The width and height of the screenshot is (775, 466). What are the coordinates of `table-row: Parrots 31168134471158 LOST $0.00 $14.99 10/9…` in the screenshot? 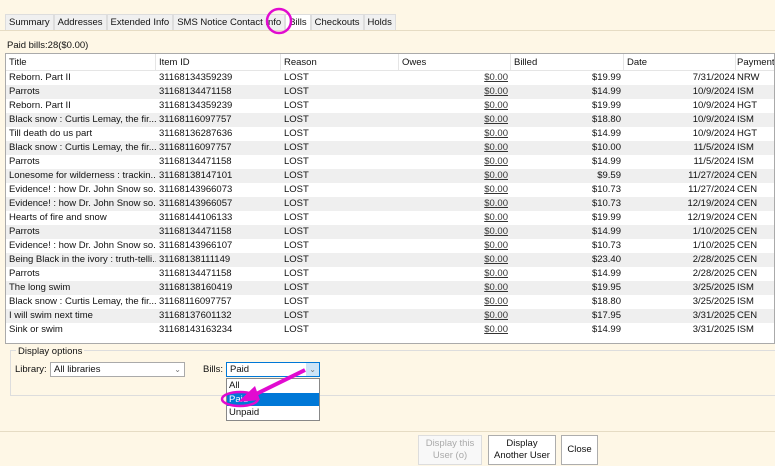 It's located at (390, 92).